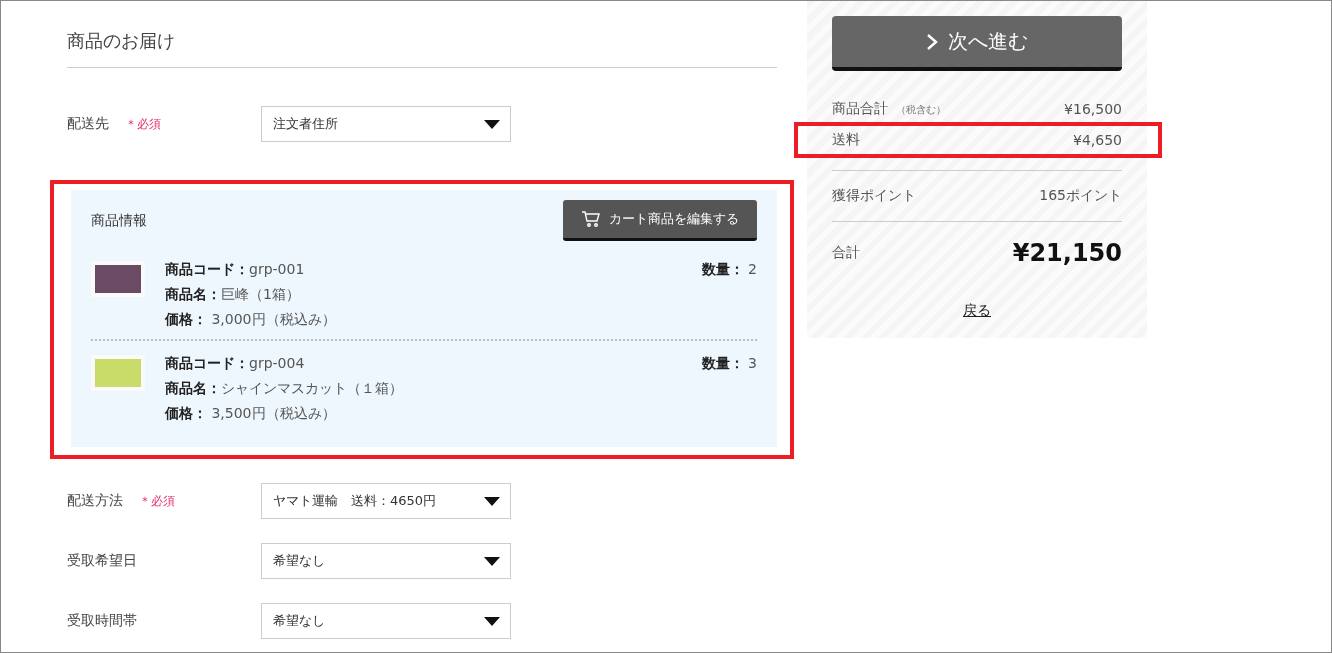  Describe the element at coordinates (284, 388) in the screenshot. I see `product-detail: 商品名：シャインマスカット（１箱）` at that location.